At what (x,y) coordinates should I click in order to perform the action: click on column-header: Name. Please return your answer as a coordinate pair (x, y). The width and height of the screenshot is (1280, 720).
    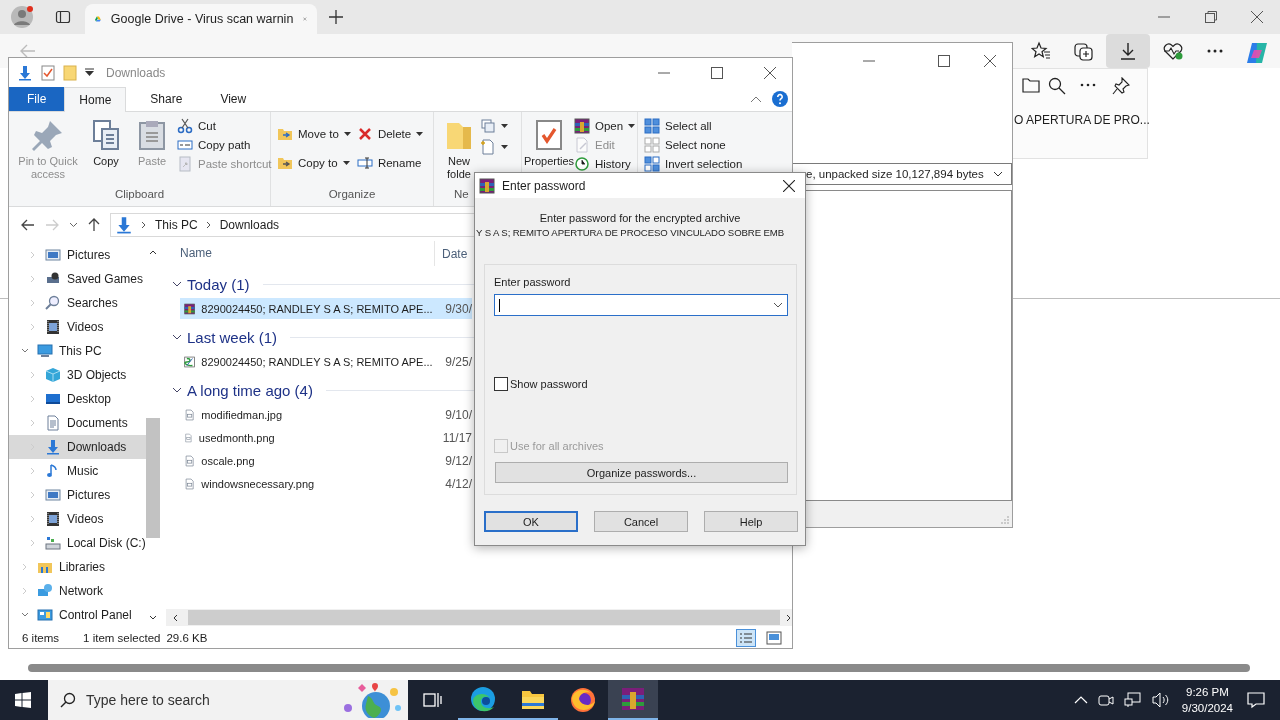
    Looking at the image, I should click on (300, 253).